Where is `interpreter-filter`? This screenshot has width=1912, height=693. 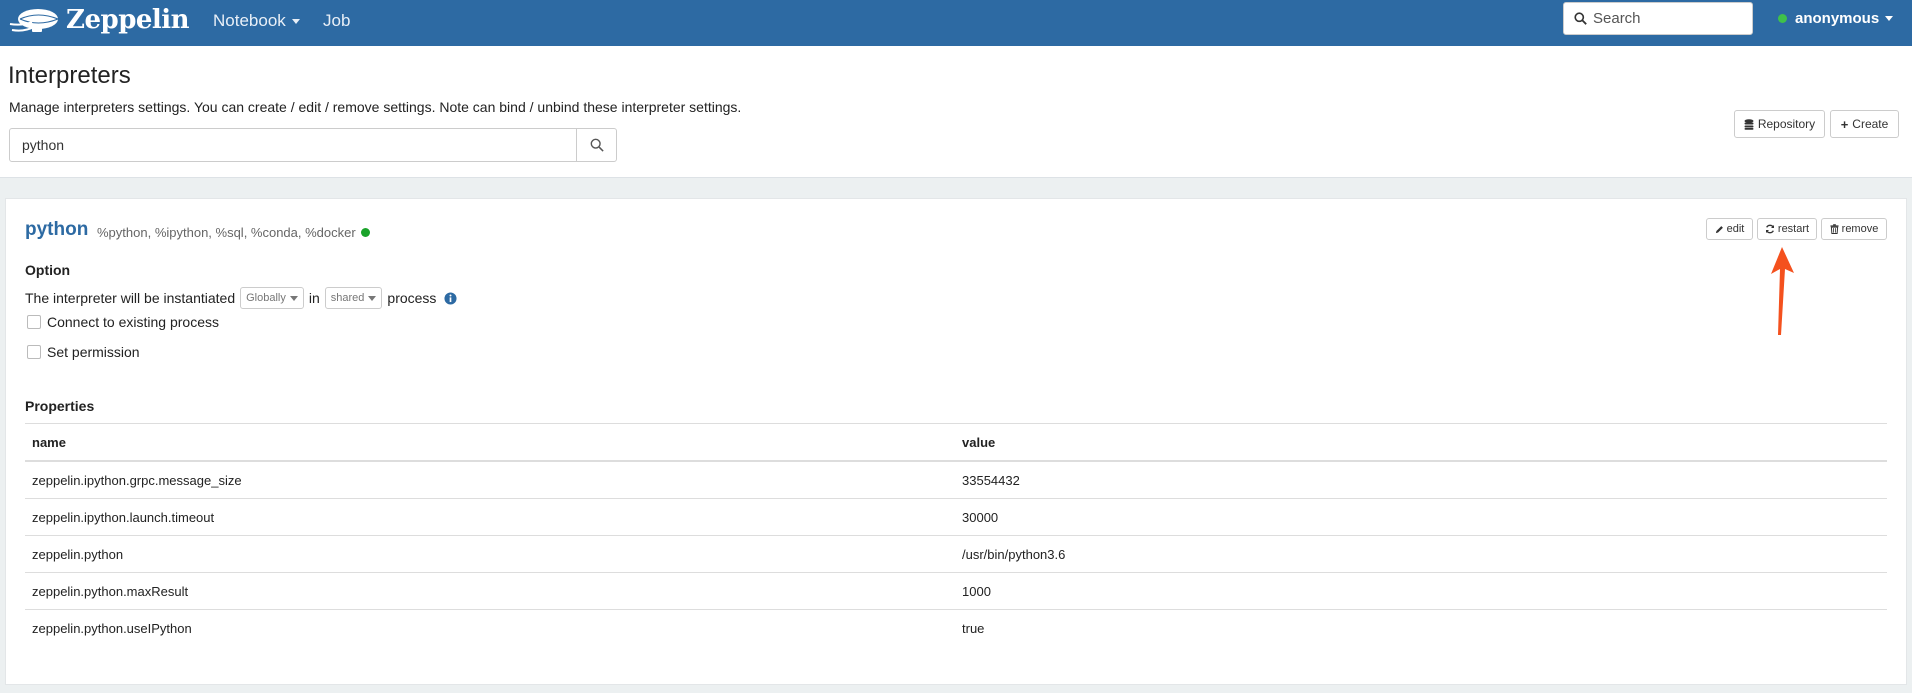 interpreter-filter is located at coordinates (313, 145).